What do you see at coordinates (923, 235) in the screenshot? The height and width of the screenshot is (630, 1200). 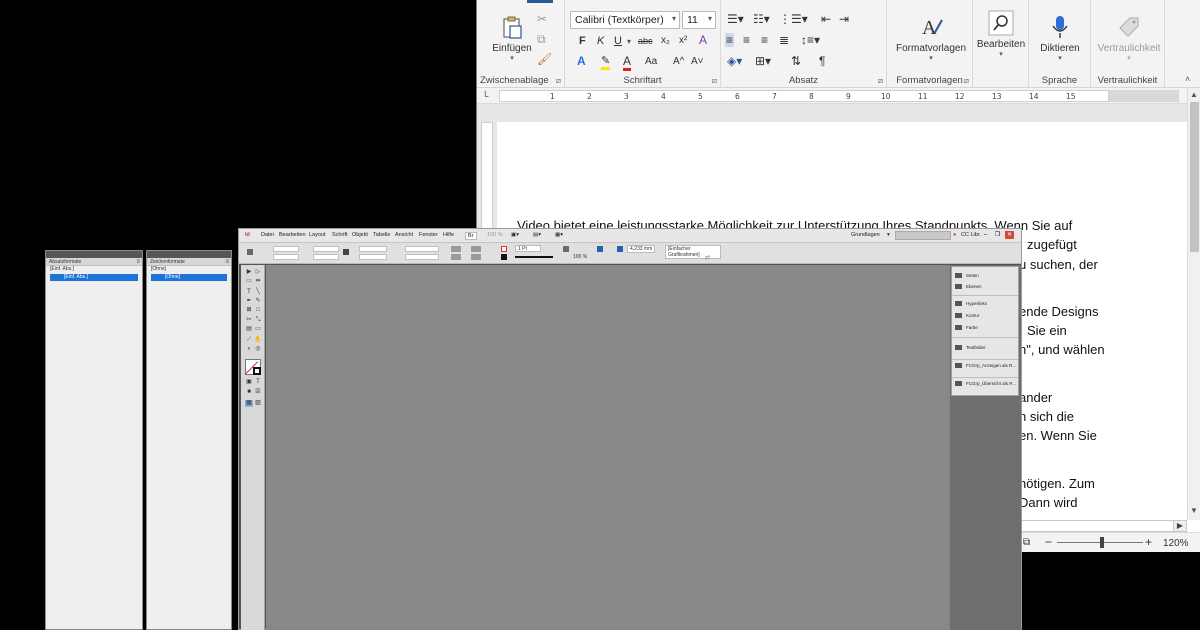 I see `stock-search-input` at bounding box center [923, 235].